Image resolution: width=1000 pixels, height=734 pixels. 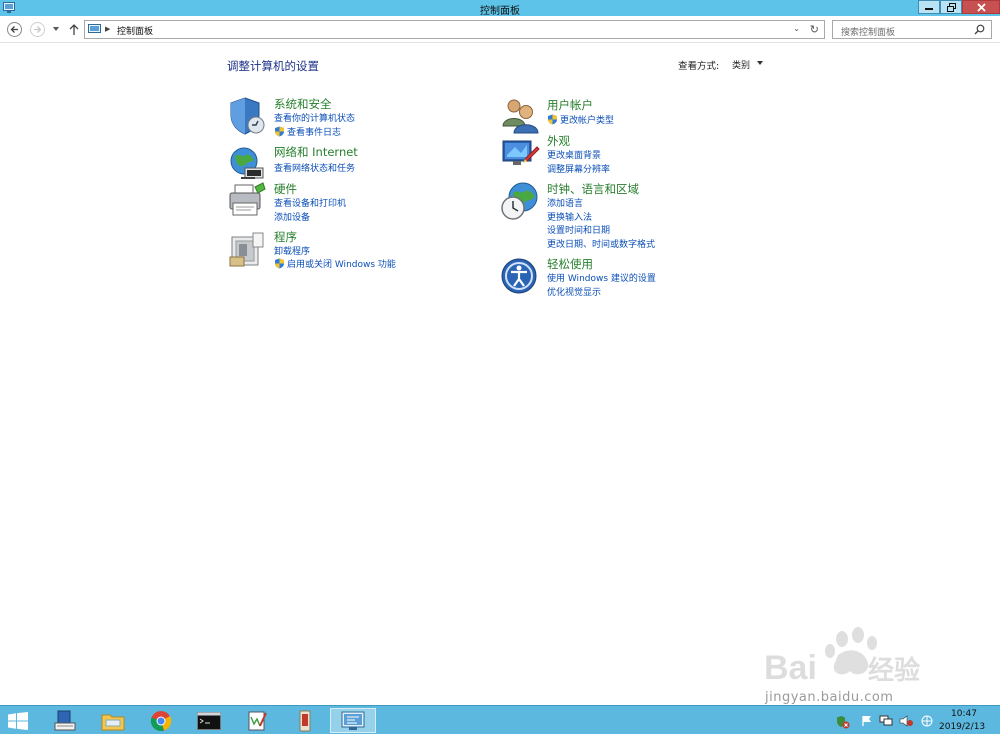 What do you see at coordinates (790, 668) in the screenshot?
I see `svg-text: Bai` at bounding box center [790, 668].